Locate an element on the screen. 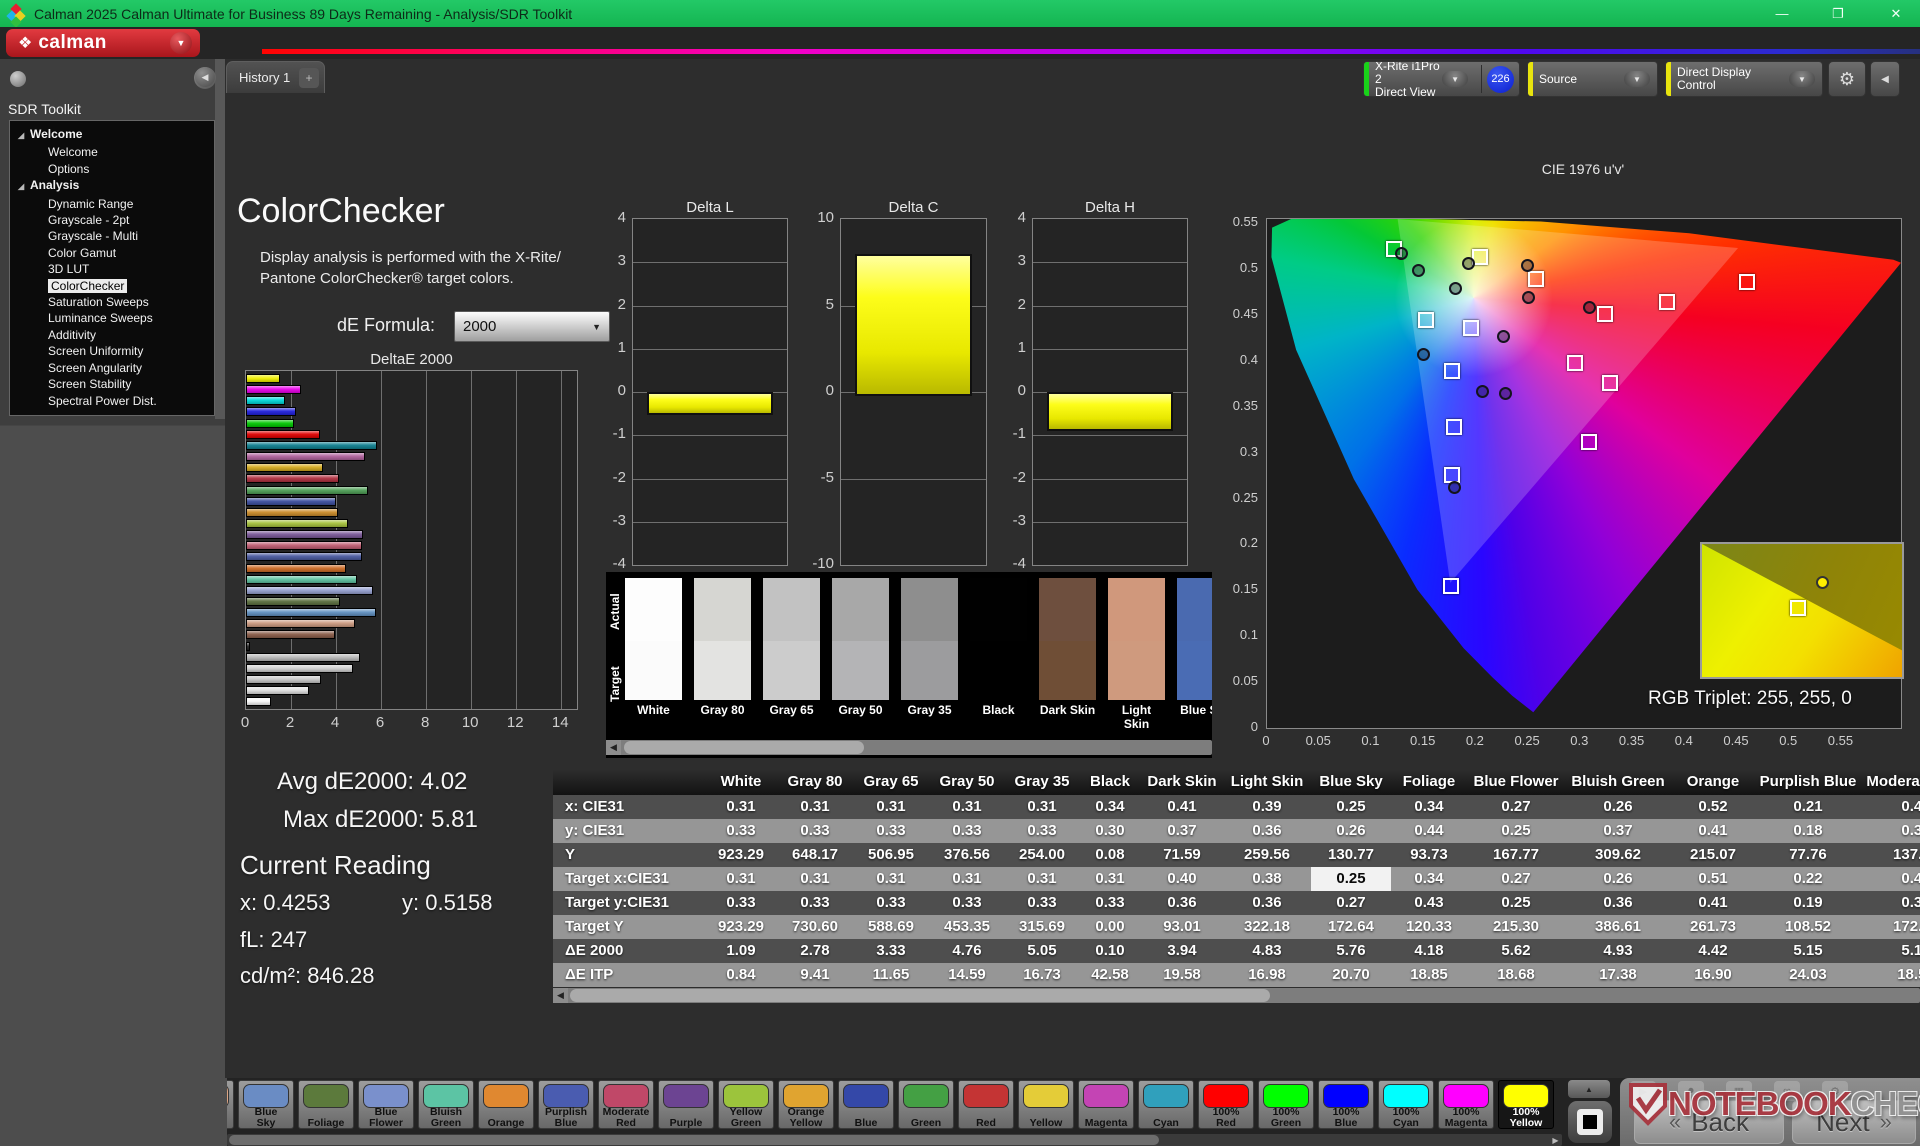  patch-button-purple: Purple is located at coordinates (686, 1104).